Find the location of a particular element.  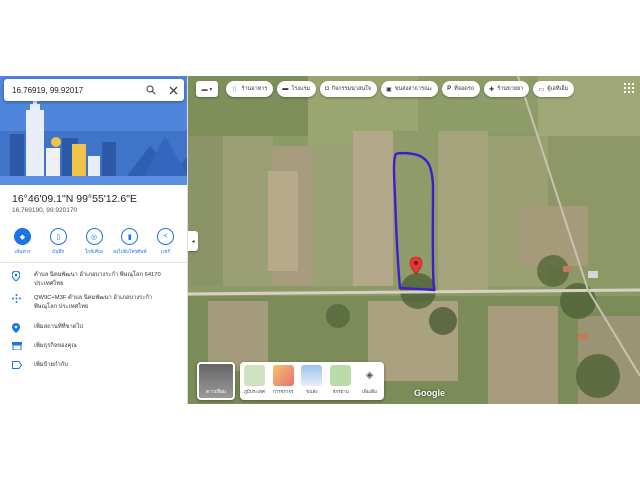

location-pin-icon is located at coordinates (16, 276).